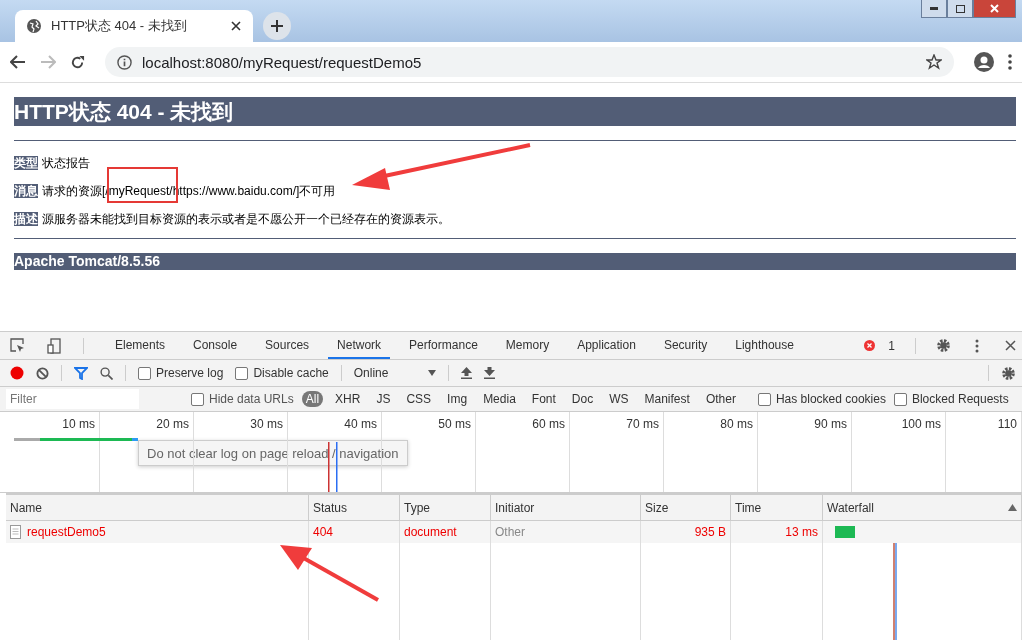 The height and width of the screenshot is (640, 1022). What do you see at coordinates (457, 399) in the screenshot?
I see `type-filter: Img` at bounding box center [457, 399].